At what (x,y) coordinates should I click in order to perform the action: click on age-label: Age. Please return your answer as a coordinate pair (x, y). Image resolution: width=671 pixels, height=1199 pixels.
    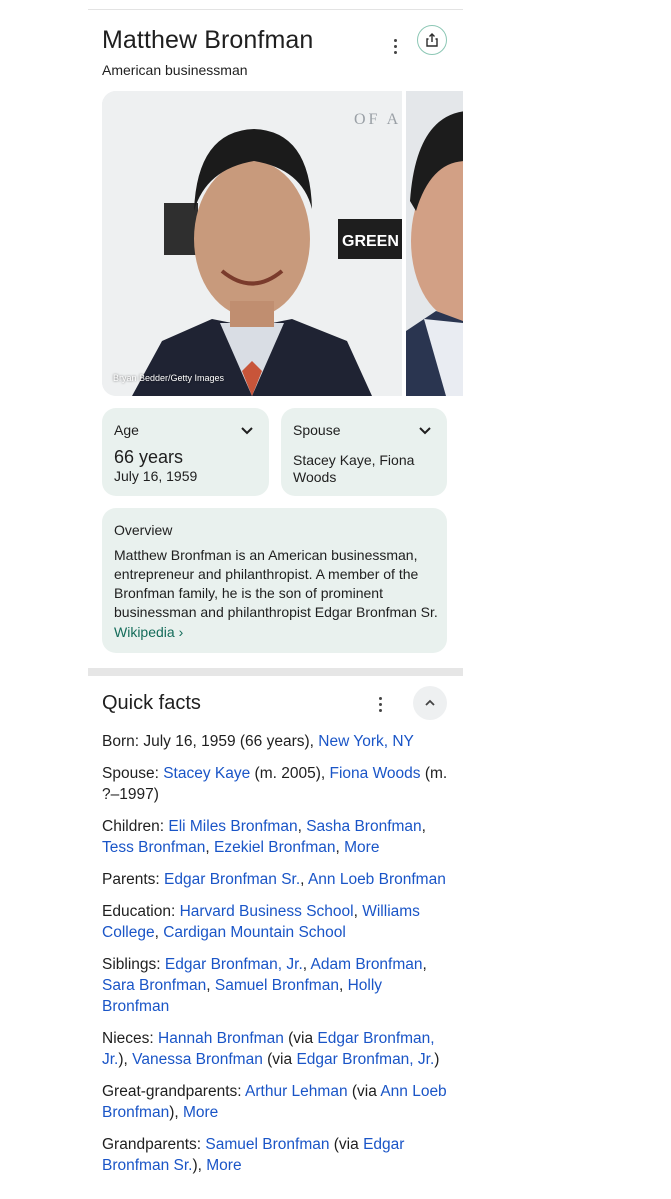
    Looking at the image, I should click on (126, 430).